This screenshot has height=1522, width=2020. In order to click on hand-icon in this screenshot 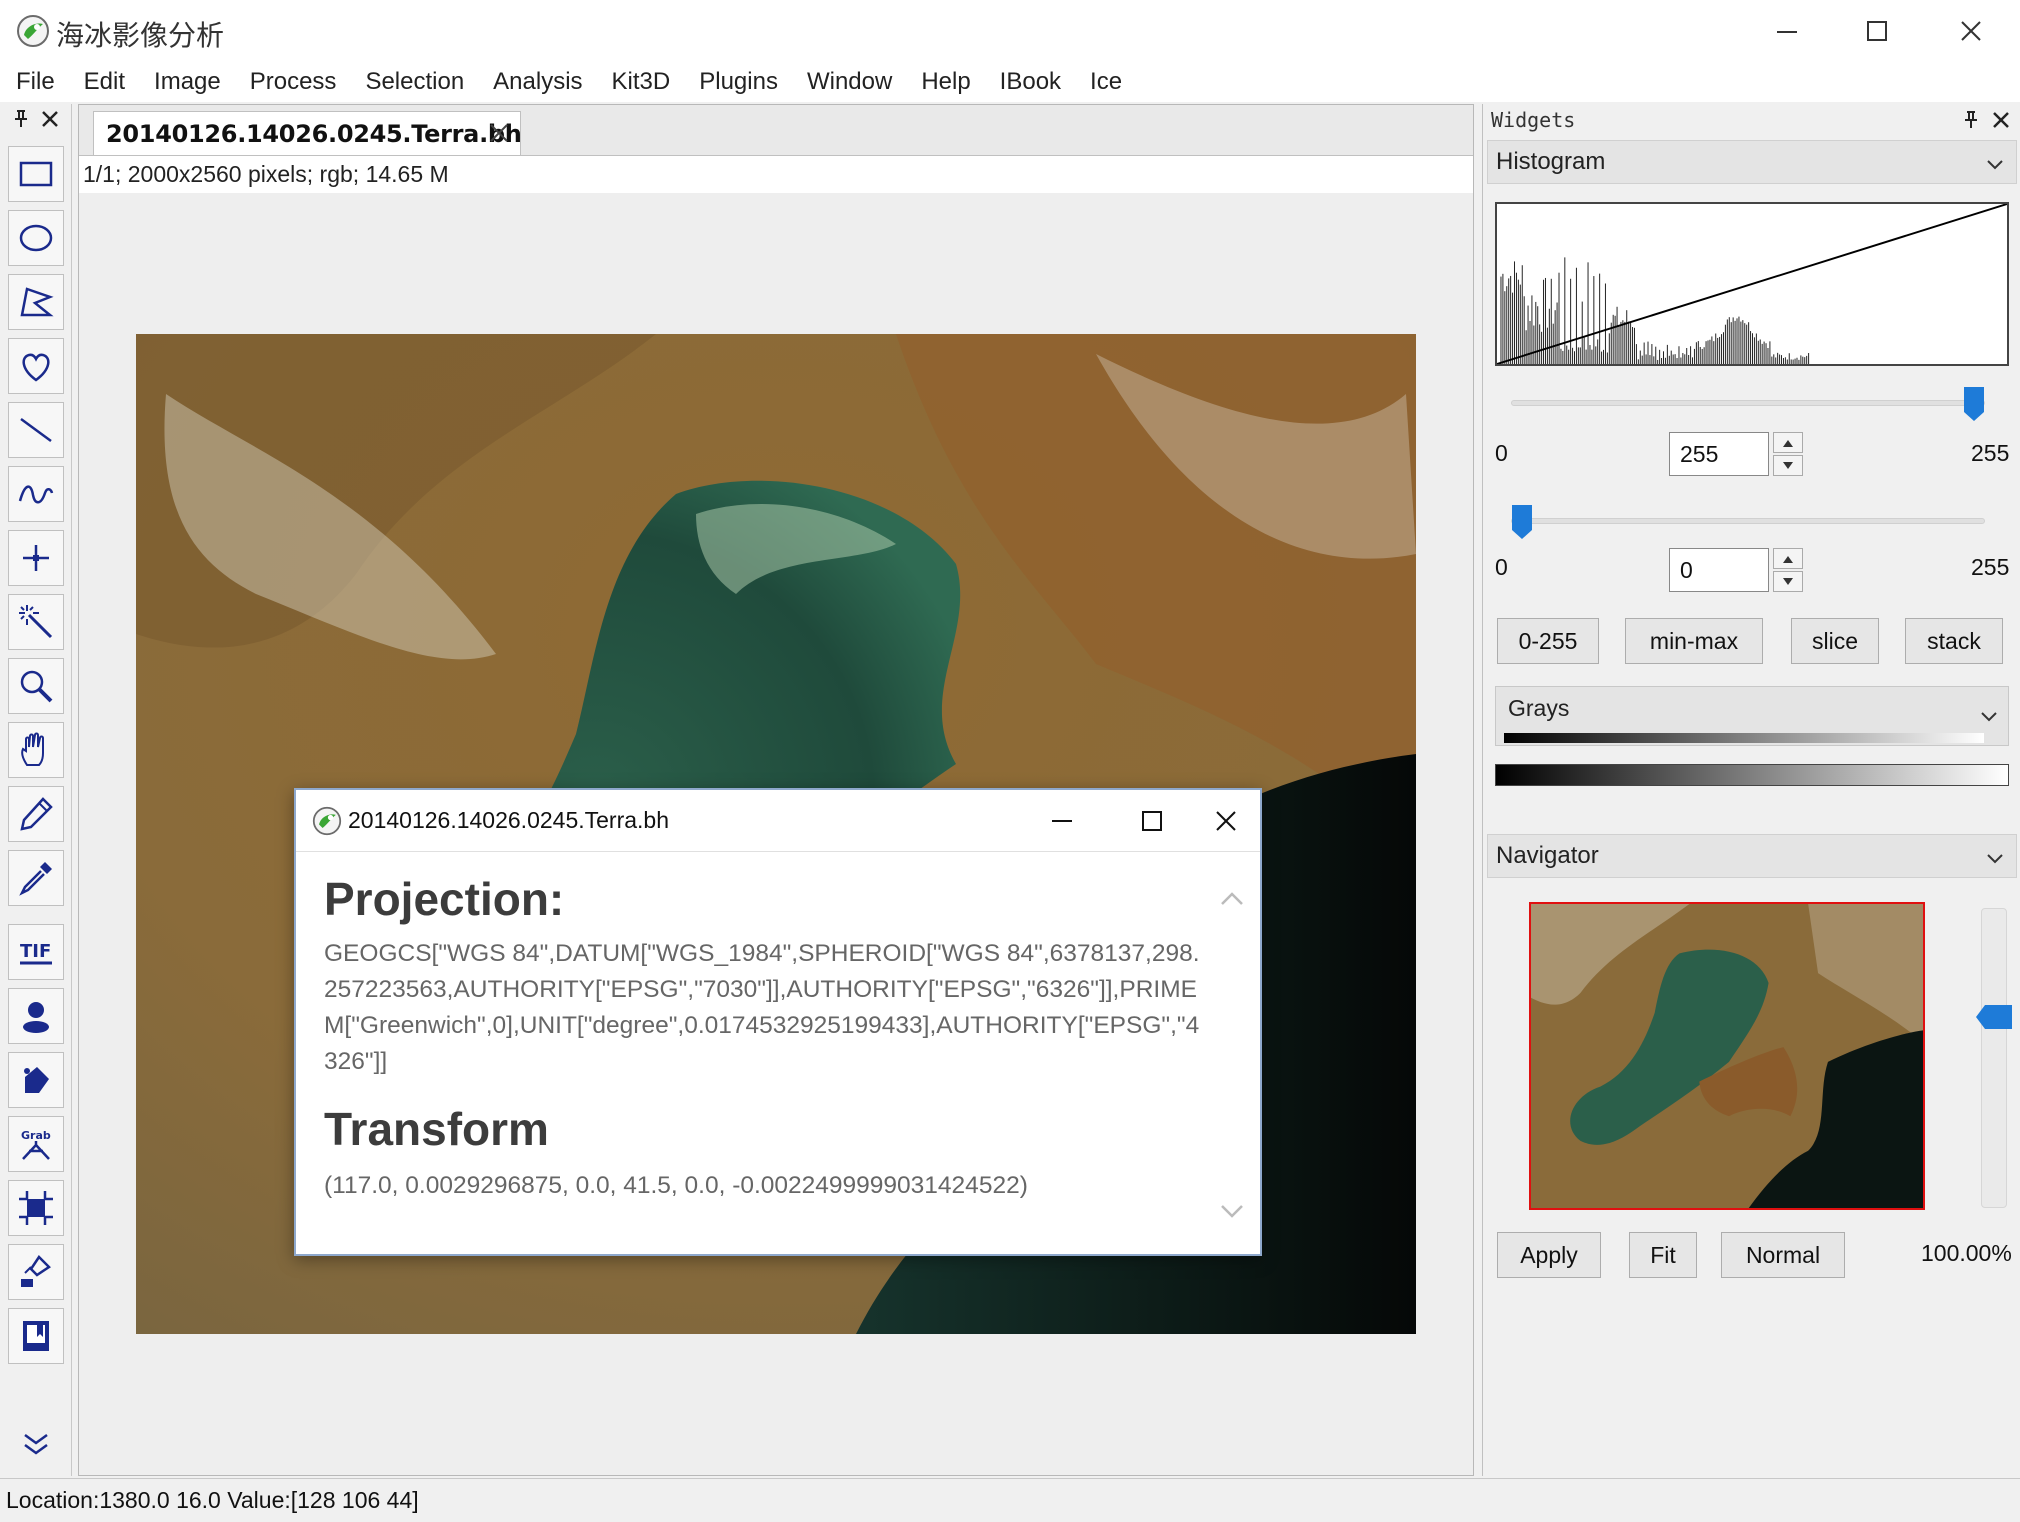, I will do `click(32, 749)`.